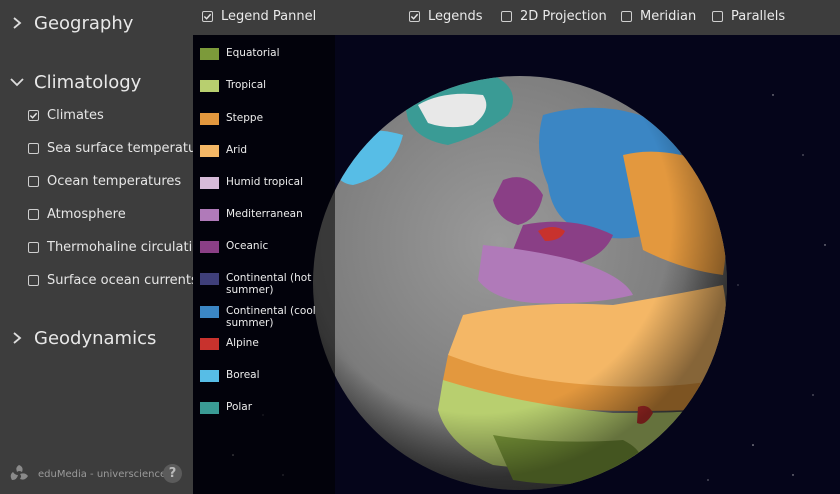 The image size is (840, 494). What do you see at coordinates (246, 85) in the screenshot?
I see `legend-label: Tropical` at bounding box center [246, 85].